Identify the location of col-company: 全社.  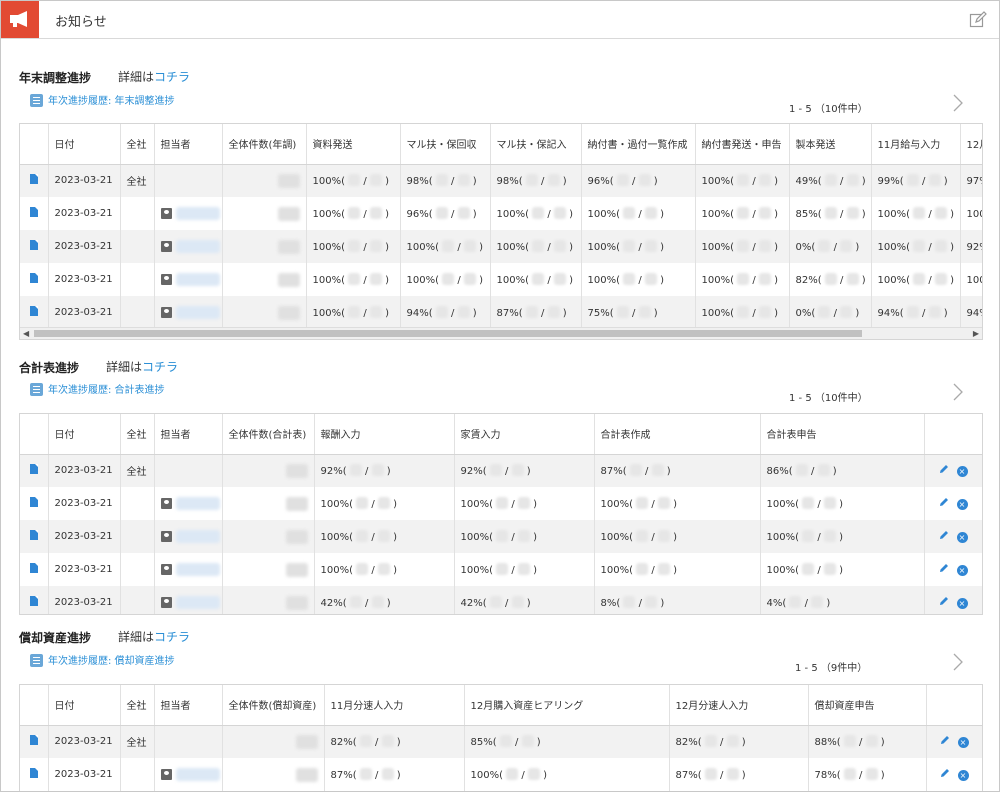
(137, 705).